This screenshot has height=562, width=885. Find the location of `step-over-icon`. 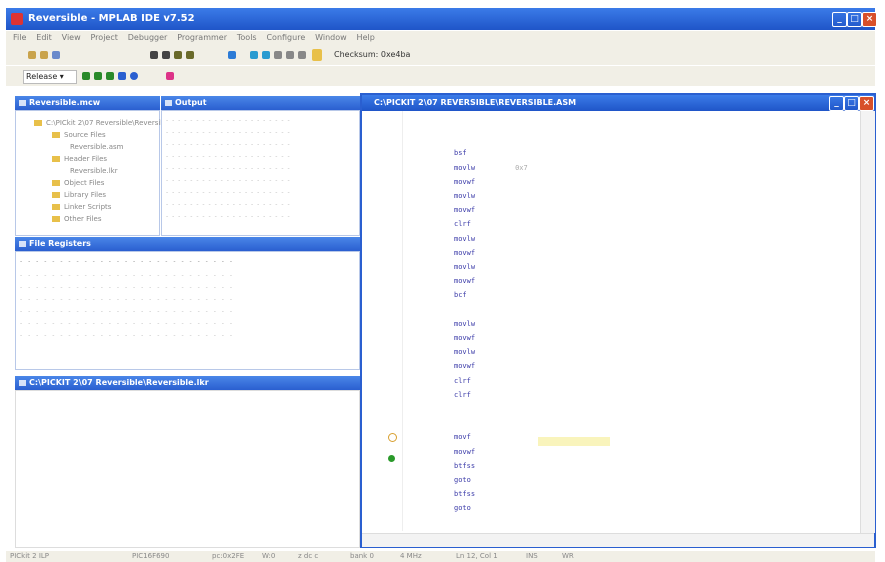

step-over-icon is located at coordinates (266, 55).